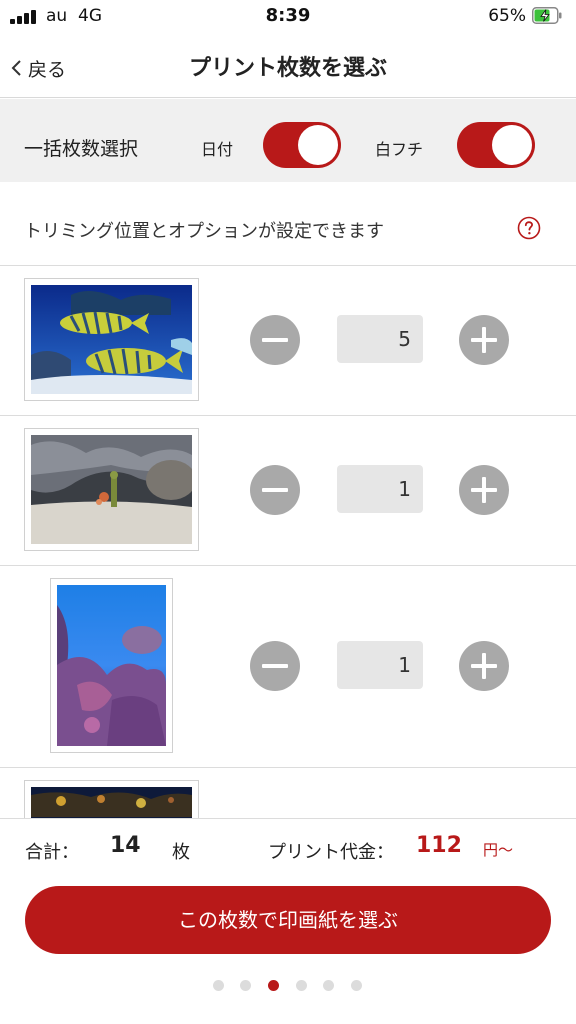  I want to click on battery-charging-icon, so click(547, 15).